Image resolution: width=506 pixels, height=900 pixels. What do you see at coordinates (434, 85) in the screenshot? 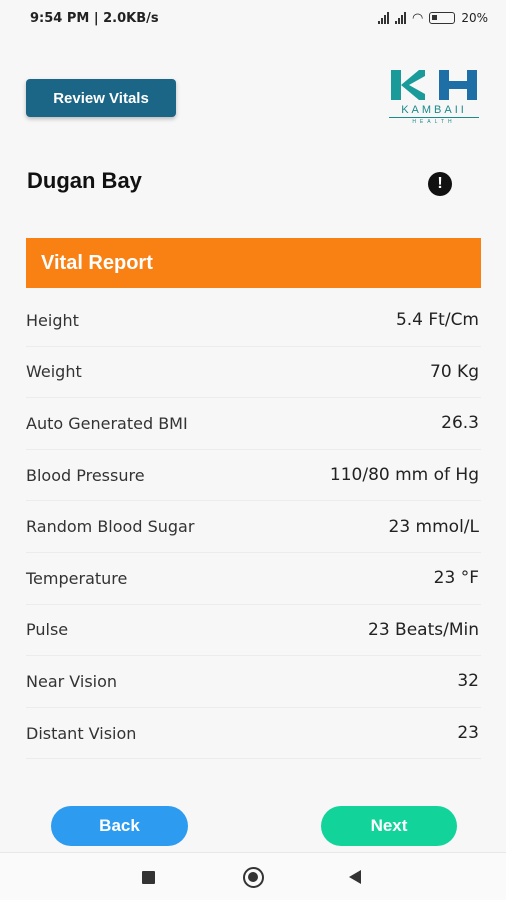
I see `logo-mark-icon` at bounding box center [434, 85].